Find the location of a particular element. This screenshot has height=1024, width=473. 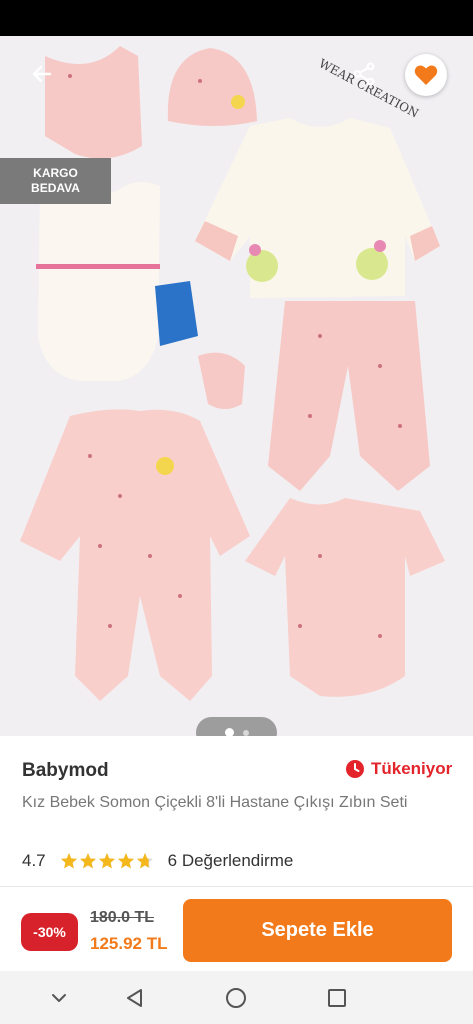

back-button is located at coordinates (42, 74).